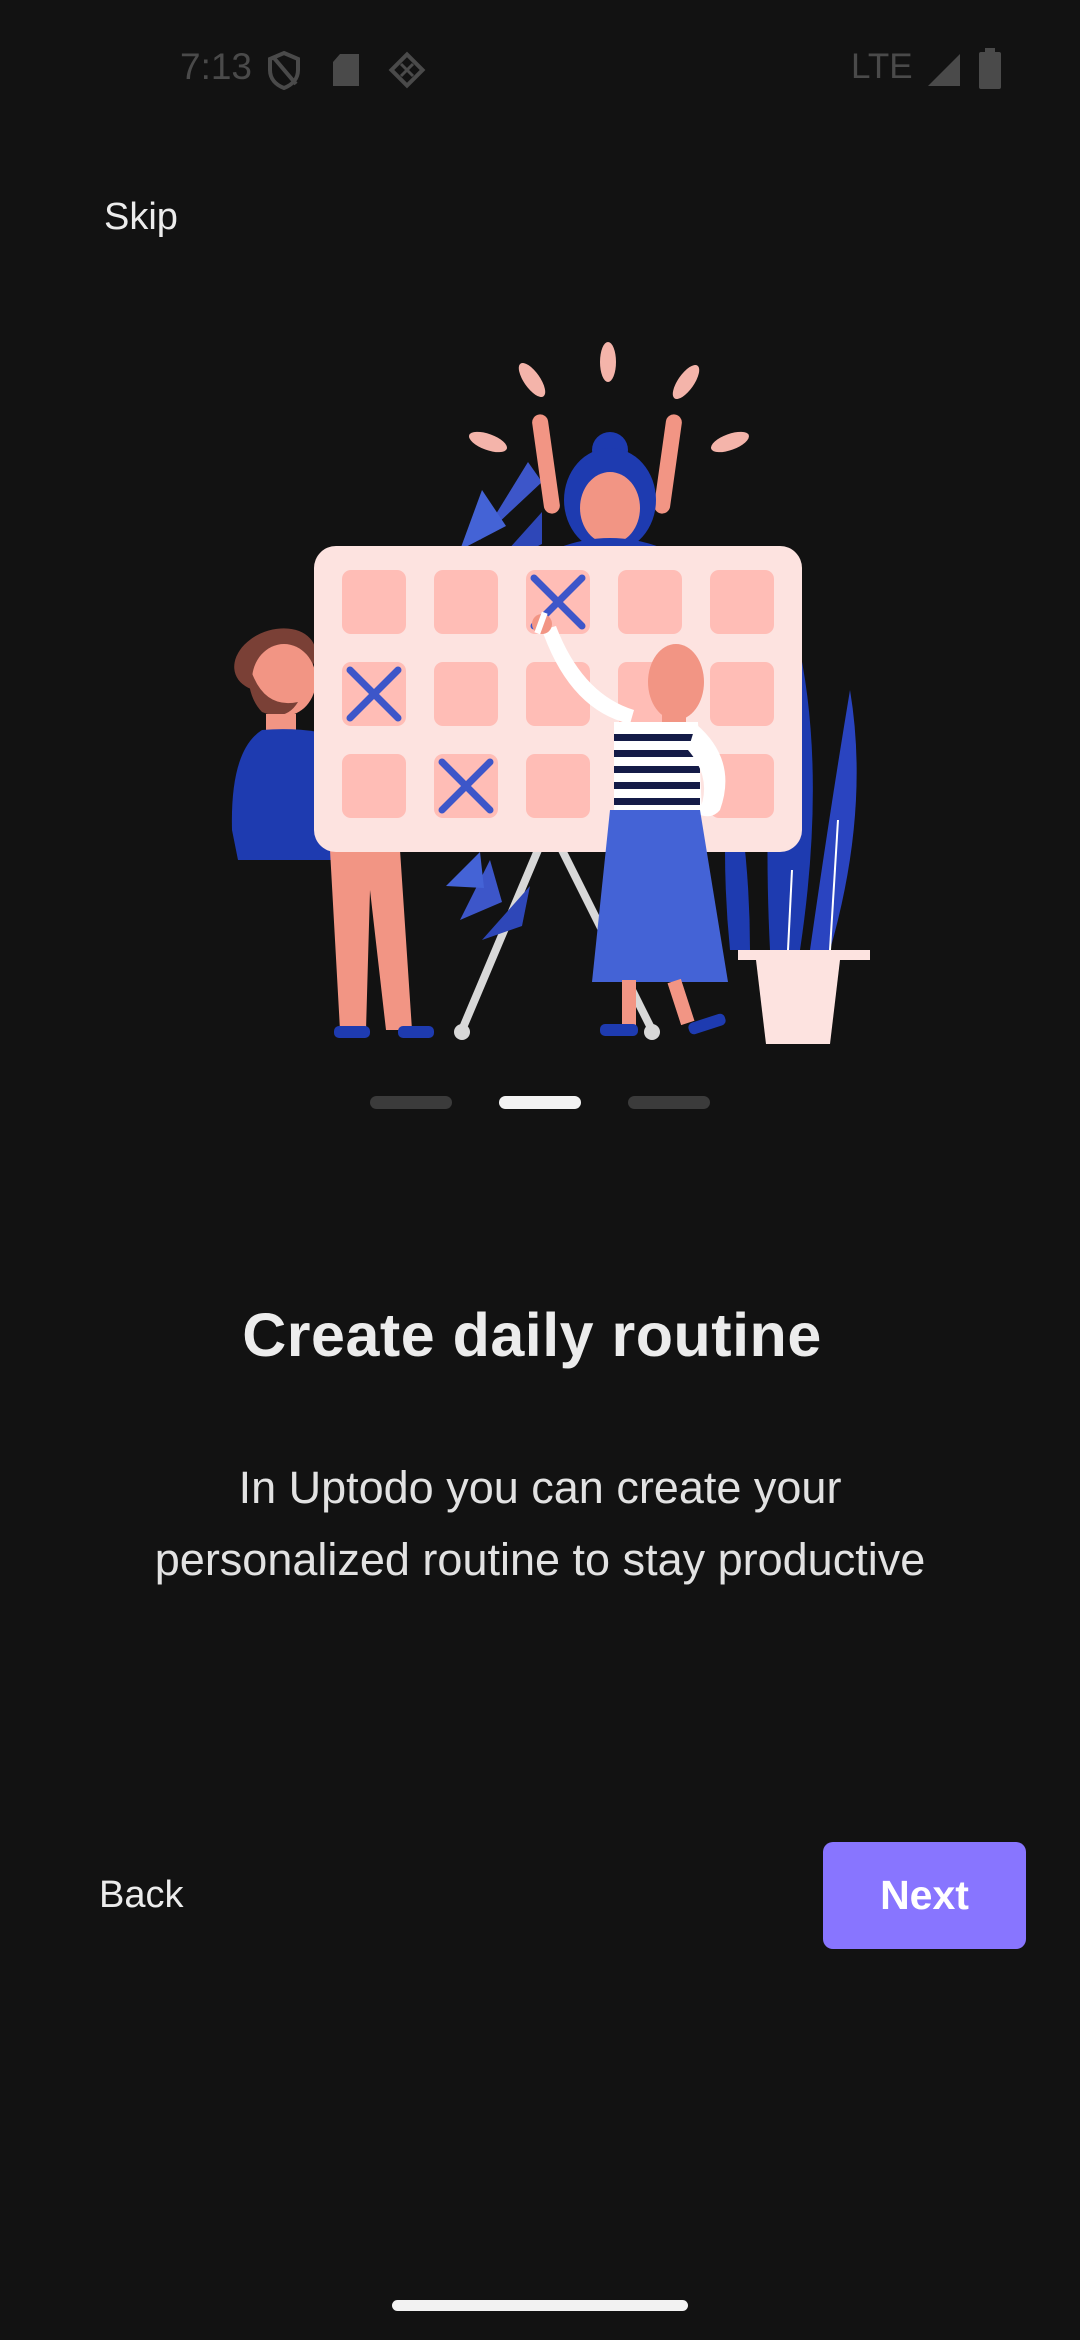 This screenshot has height=2340, width=1080. I want to click on next-button: Next, so click(924, 1895).